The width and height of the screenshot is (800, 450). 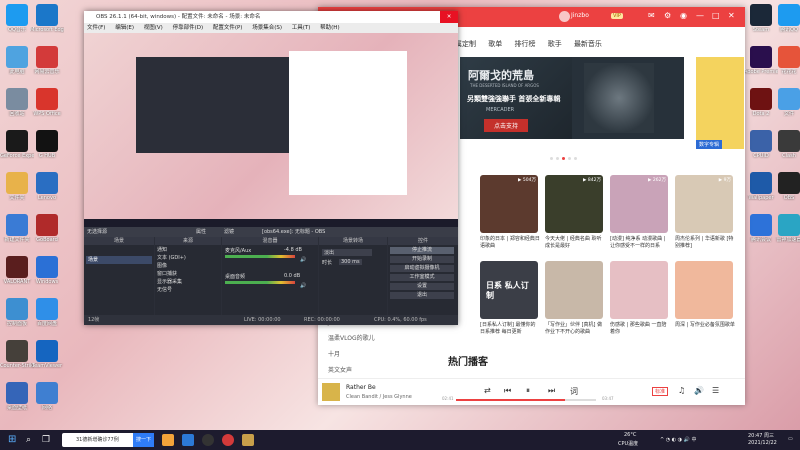 I want to click on desktop-icon: TeamViewer, so click(x=47, y=354).